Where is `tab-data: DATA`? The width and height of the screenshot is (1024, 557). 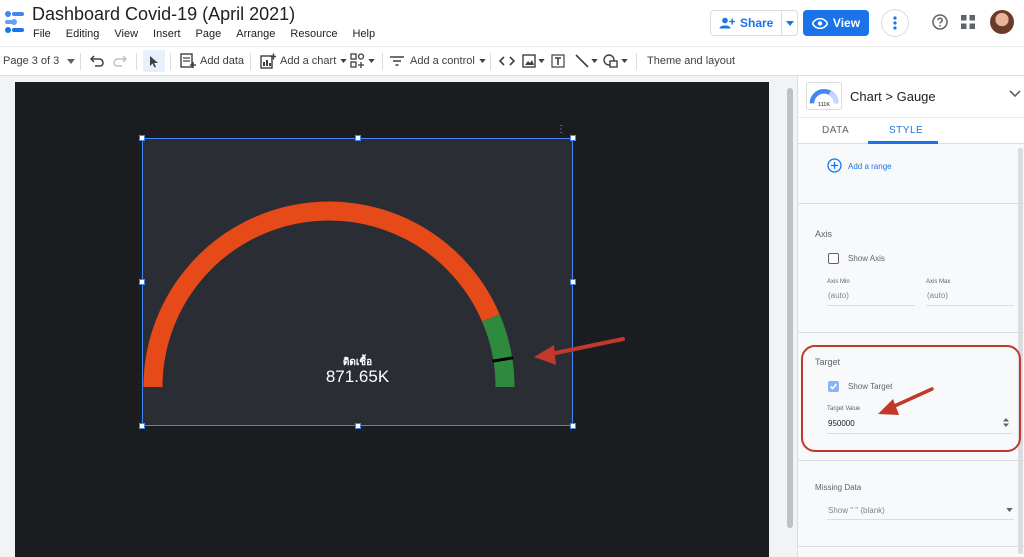 tab-data: DATA is located at coordinates (835, 130).